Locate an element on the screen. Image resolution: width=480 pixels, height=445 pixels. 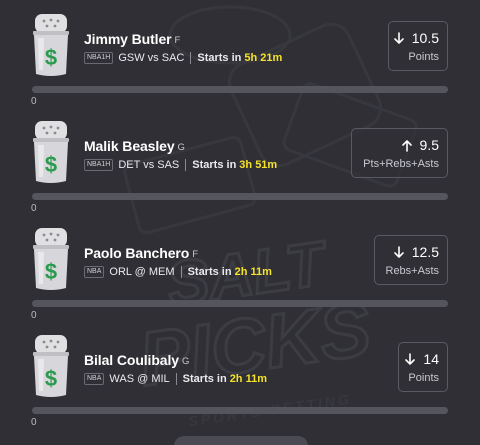
countdown: 5h 21m is located at coordinates (263, 58).